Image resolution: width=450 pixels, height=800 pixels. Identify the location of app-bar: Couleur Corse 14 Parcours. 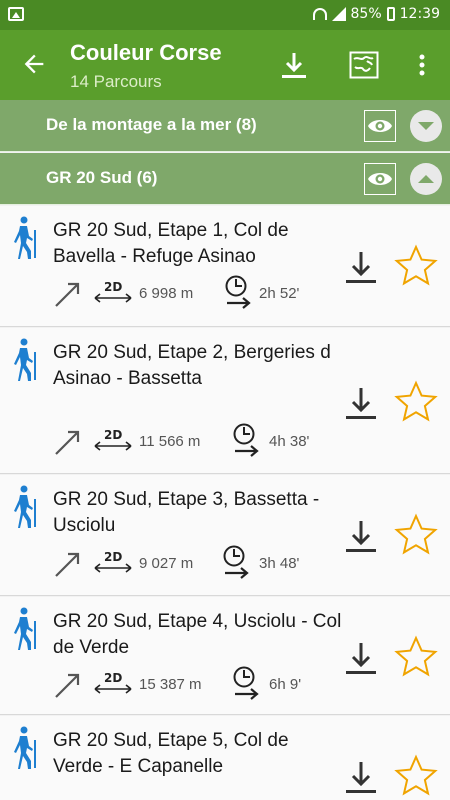
(225, 65).